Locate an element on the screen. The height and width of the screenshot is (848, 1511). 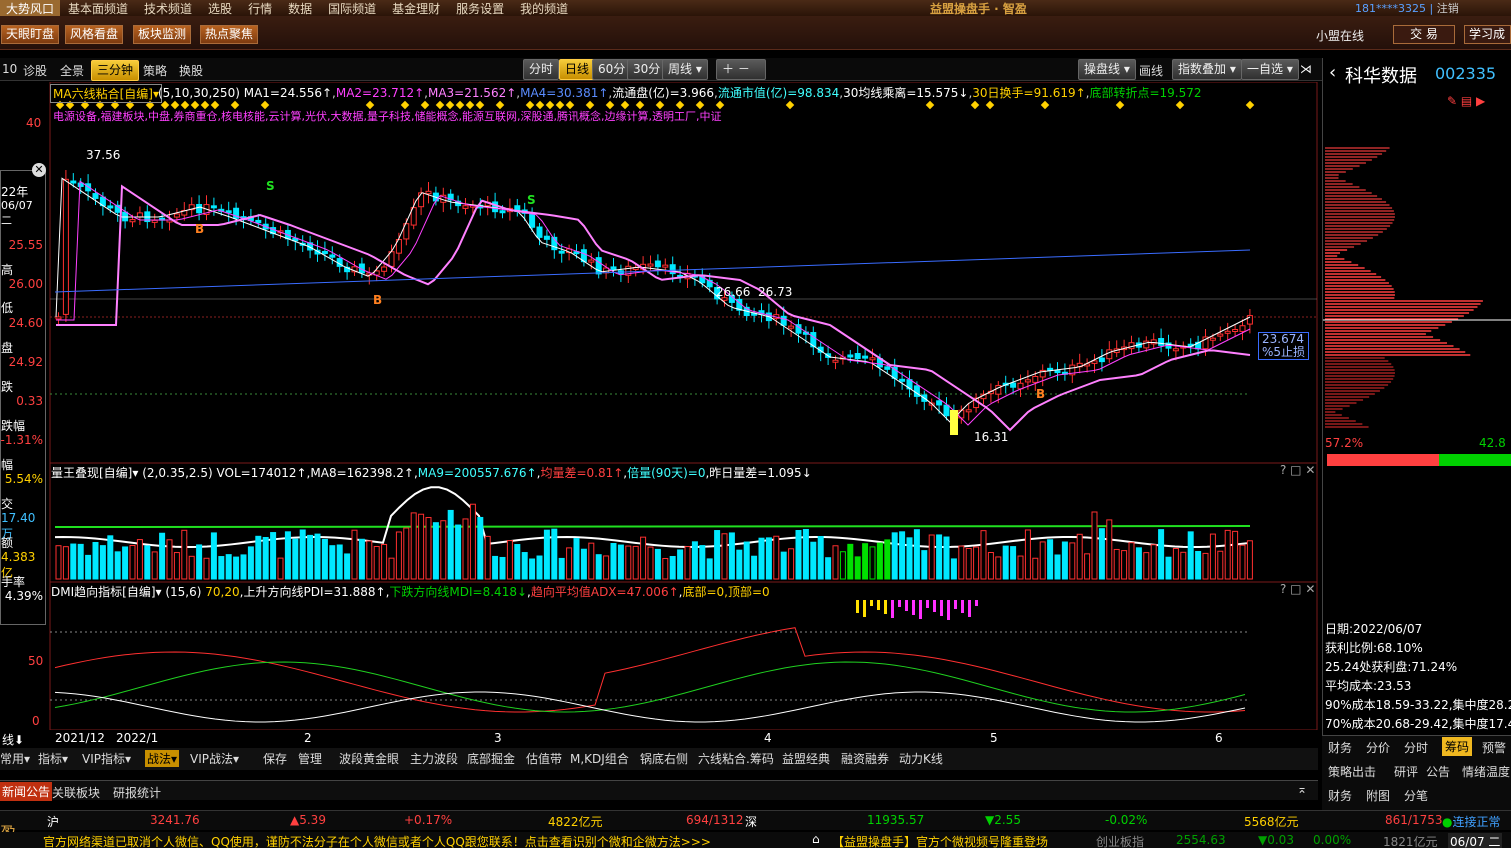
collapse-icon: ⋊ is located at coordinates (1306, 69).